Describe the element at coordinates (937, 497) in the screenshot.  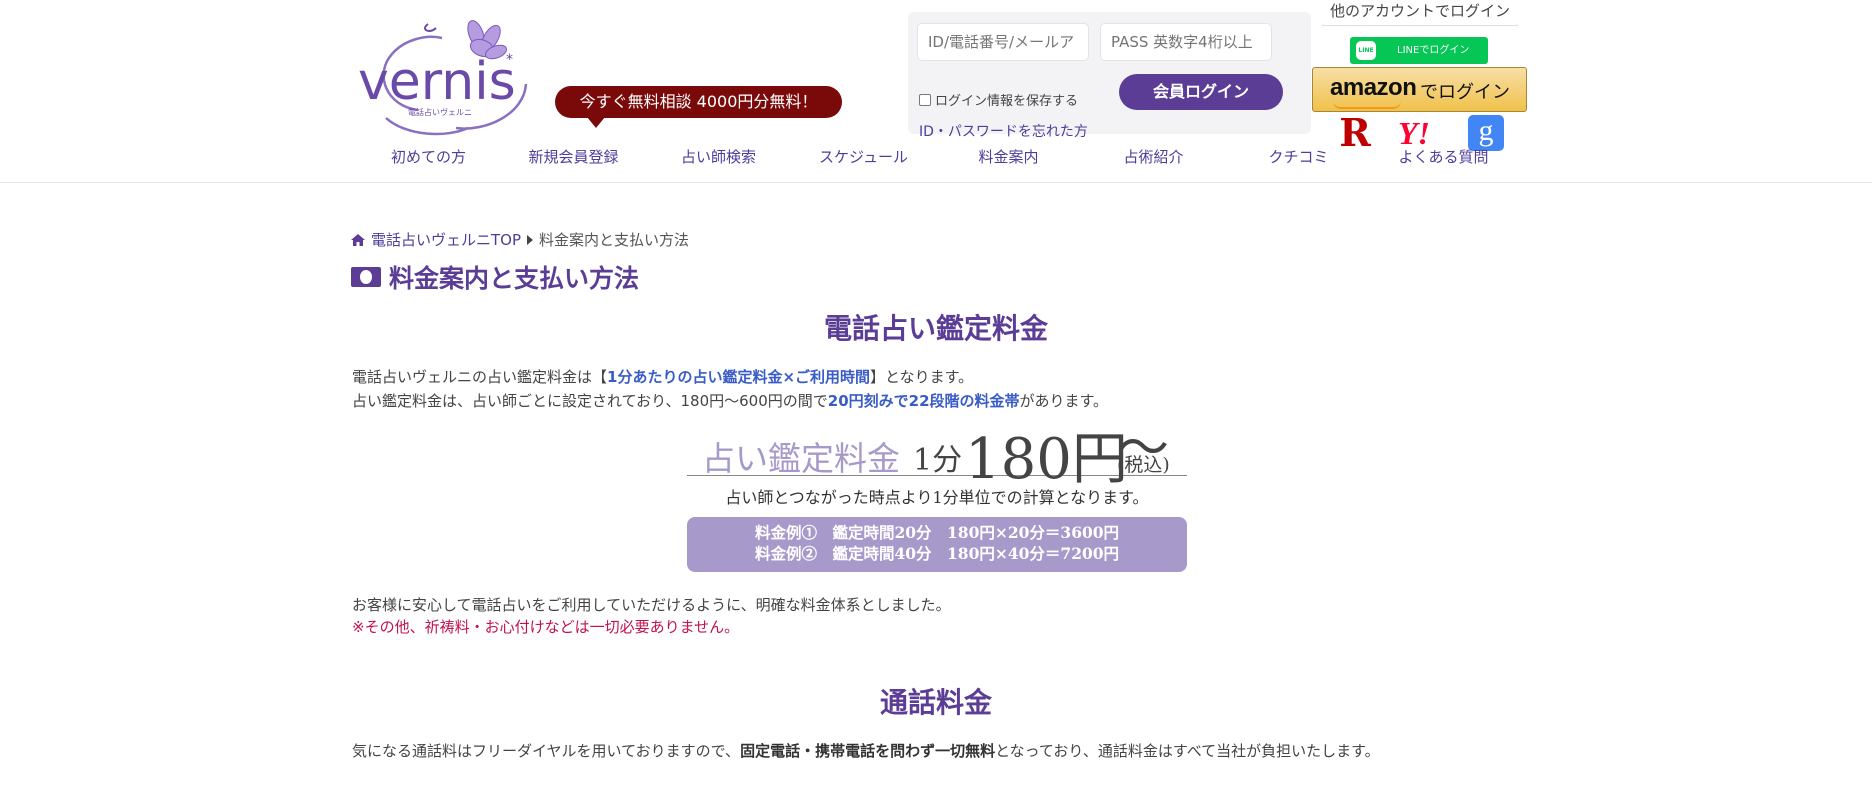
I see `billing-unit-note: 占い師とつながった時点より1分単位での計算となります。` at that location.